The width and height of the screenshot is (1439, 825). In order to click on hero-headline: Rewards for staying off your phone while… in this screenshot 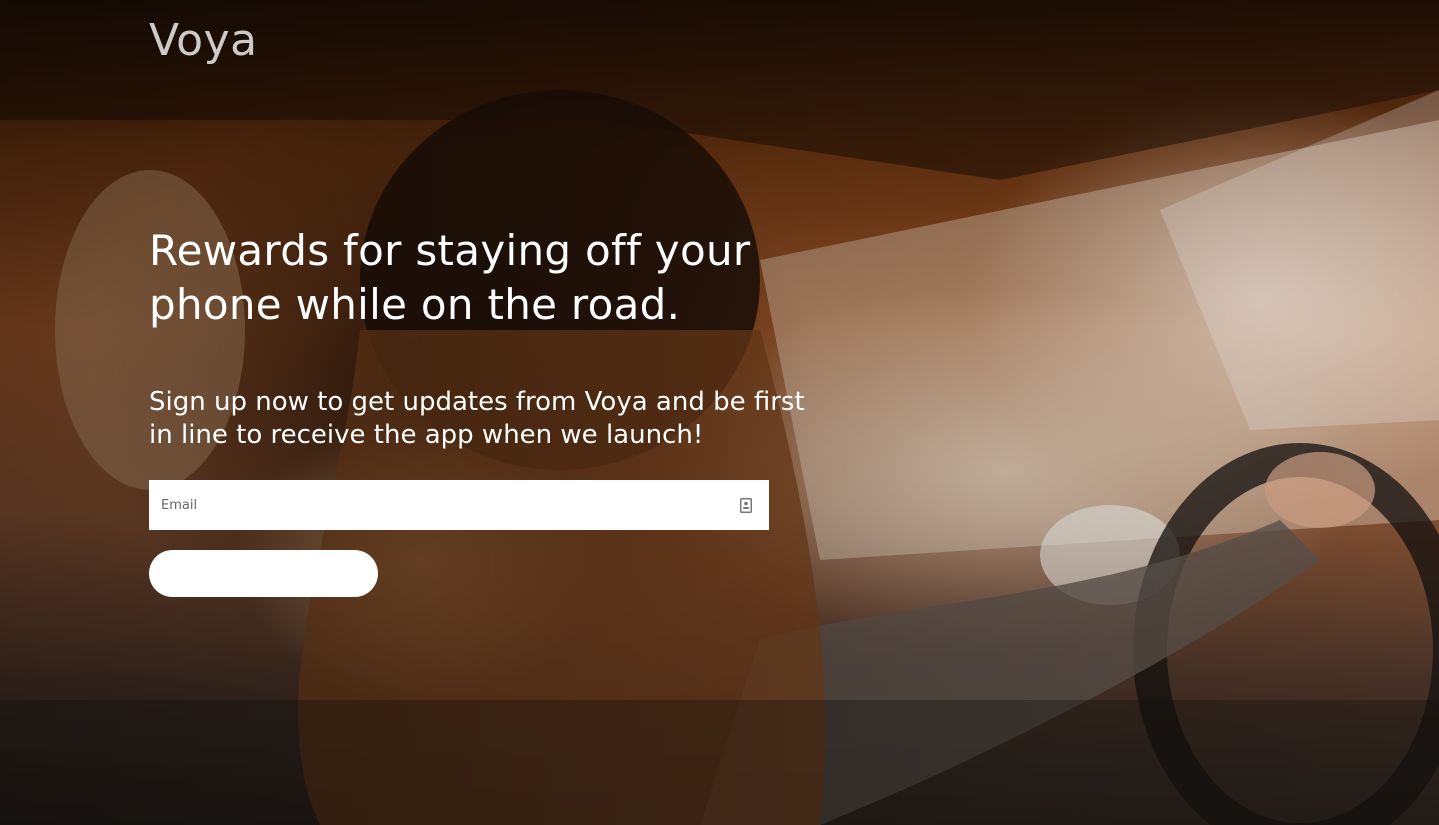, I will do `click(450, 277)`.